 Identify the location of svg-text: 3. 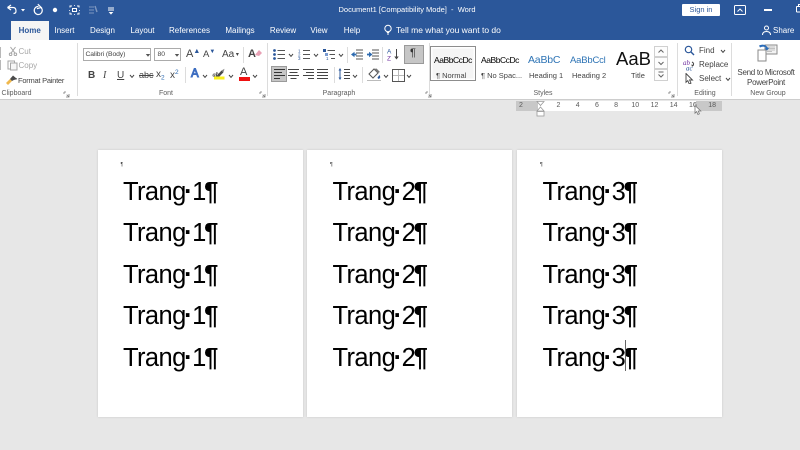
(299, 58).